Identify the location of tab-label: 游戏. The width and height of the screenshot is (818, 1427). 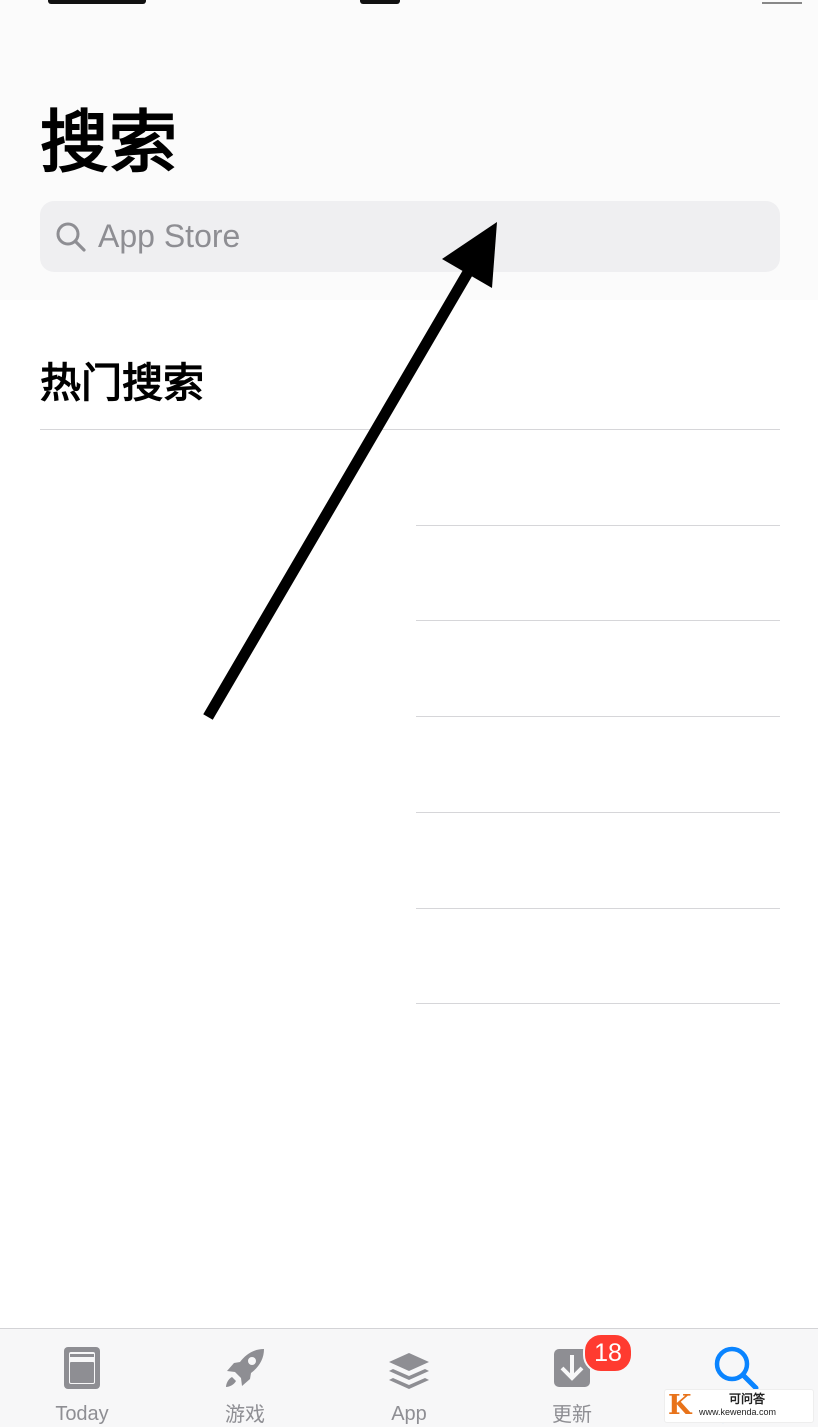
(245, 1414).